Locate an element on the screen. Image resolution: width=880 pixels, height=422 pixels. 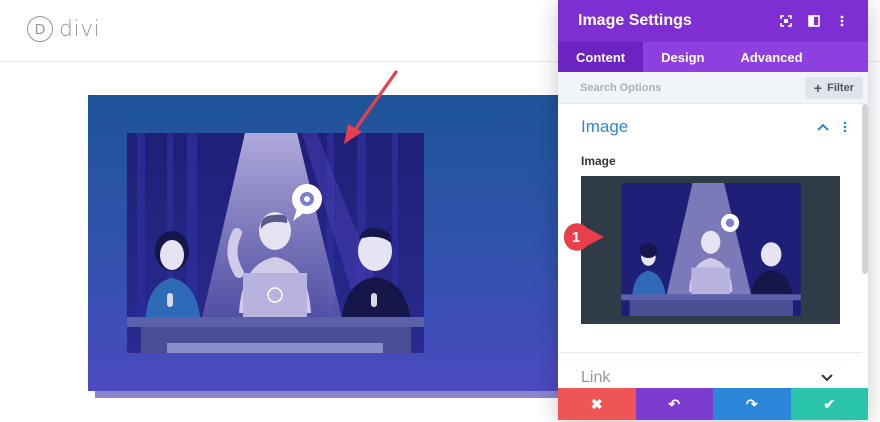
panel-tabs: Content Design Advanced is located at coordinates (713, 57).